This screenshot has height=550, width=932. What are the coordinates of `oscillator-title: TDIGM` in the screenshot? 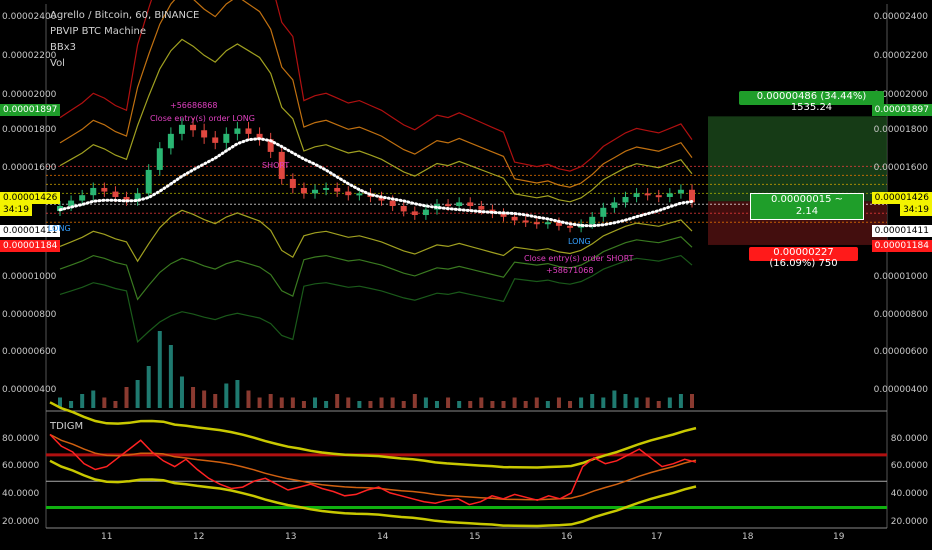 It's located at (66, 427).